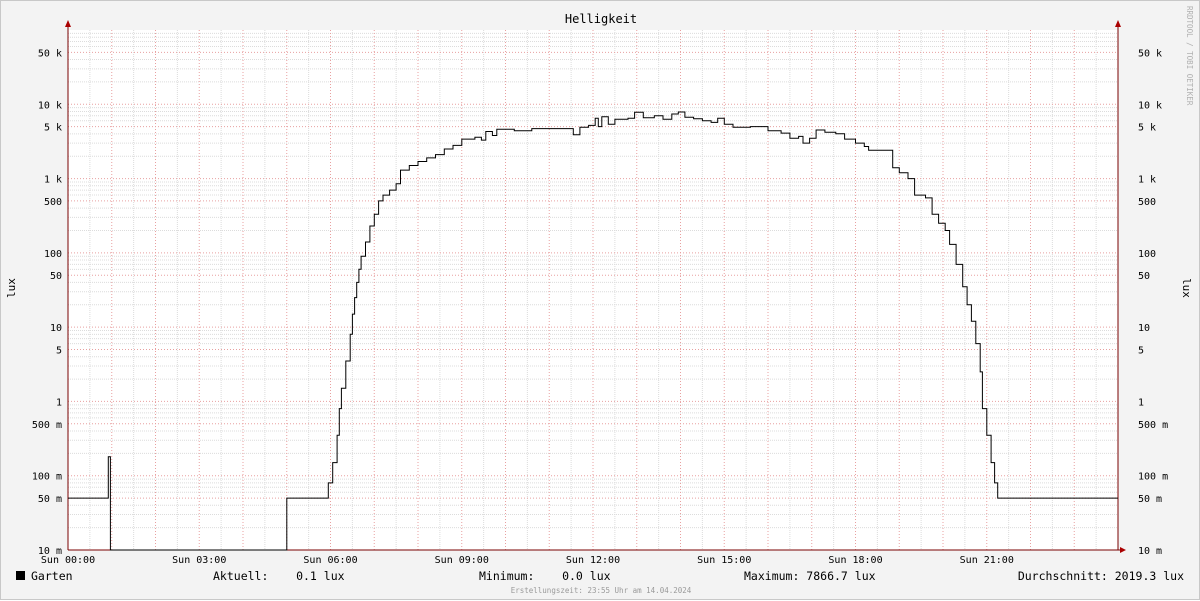  Describe the element at coordinates (593, 560) in the screenshot. I see `x-tick-label: Sun 12:00` at that location.